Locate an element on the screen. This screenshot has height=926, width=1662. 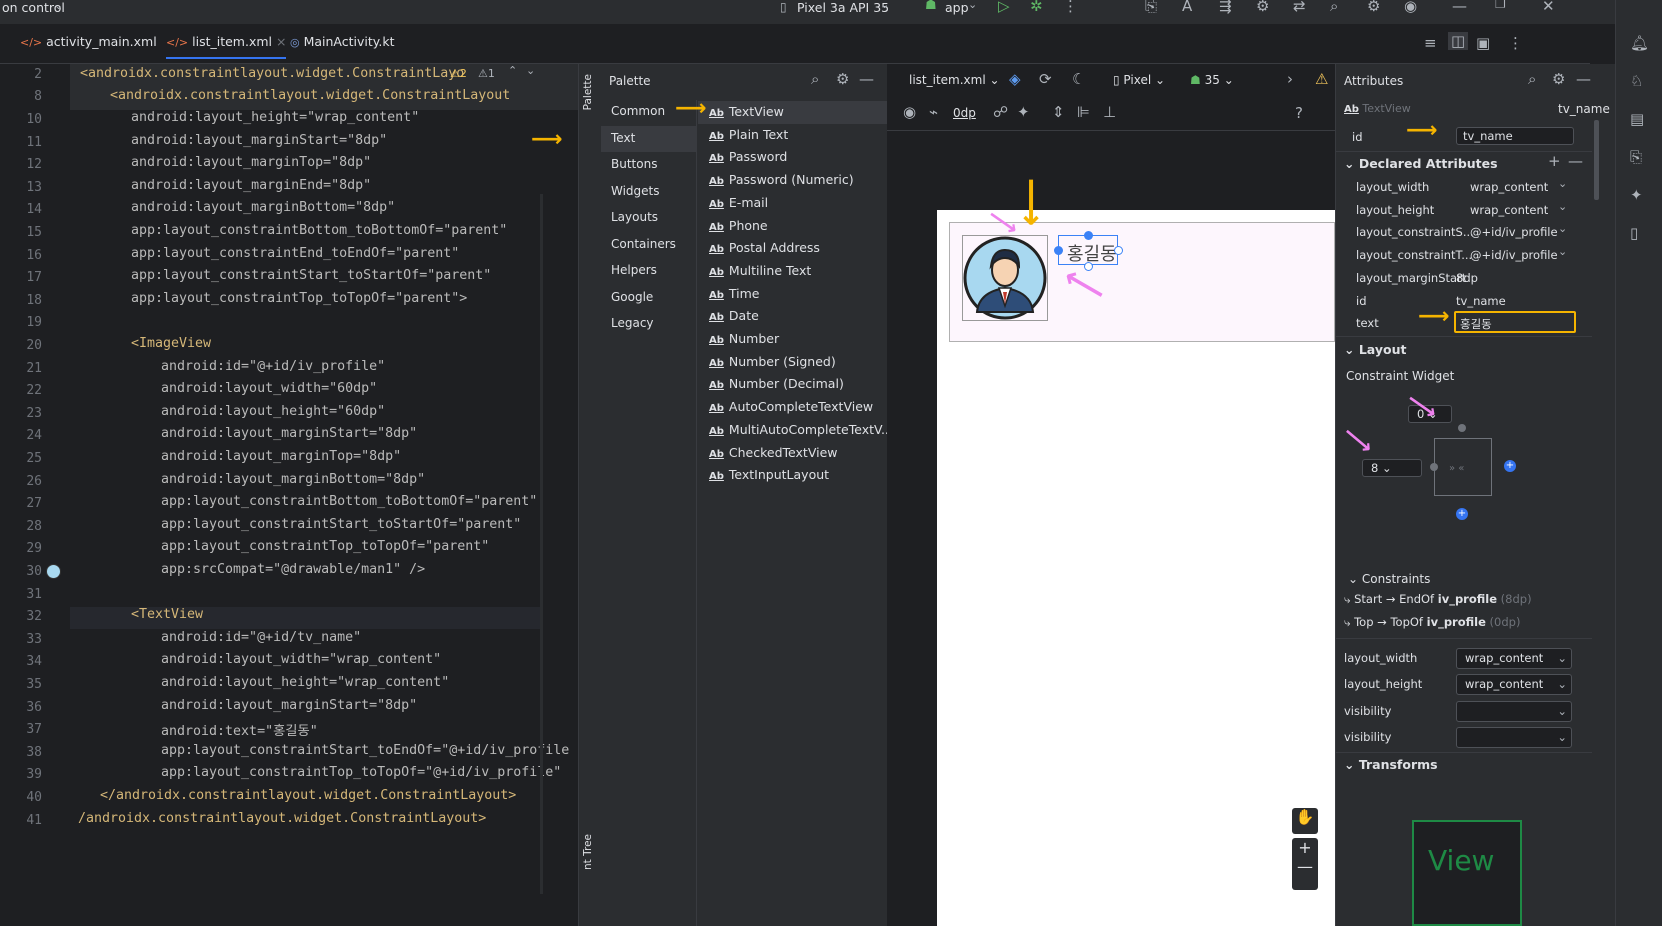
palette-item: Ab AutoCompleteTextView is located at coordinates (791, 406).